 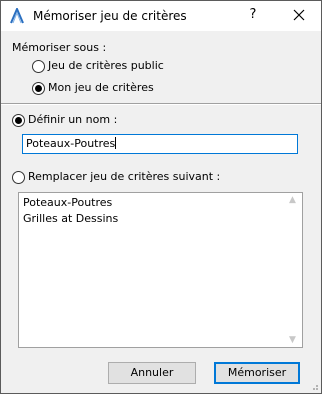 I want to click on name-input: Poteaux-Poutres, so click(x=160, y=144).